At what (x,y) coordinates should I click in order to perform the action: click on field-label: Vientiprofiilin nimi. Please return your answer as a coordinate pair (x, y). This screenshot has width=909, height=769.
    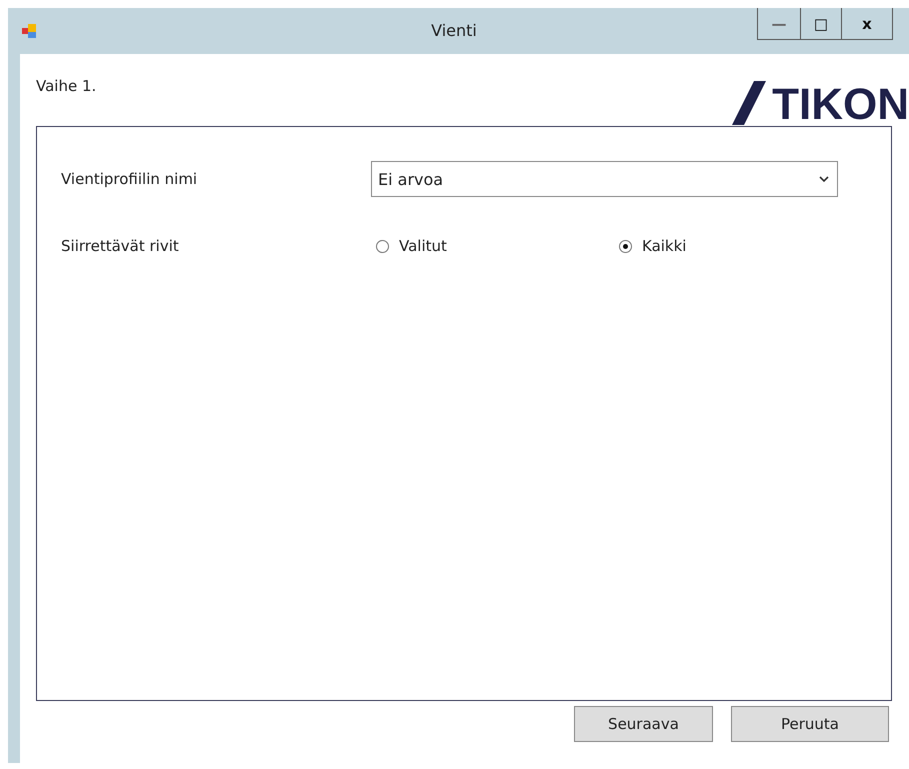
    Looking at the image, I should click on (129, 179).